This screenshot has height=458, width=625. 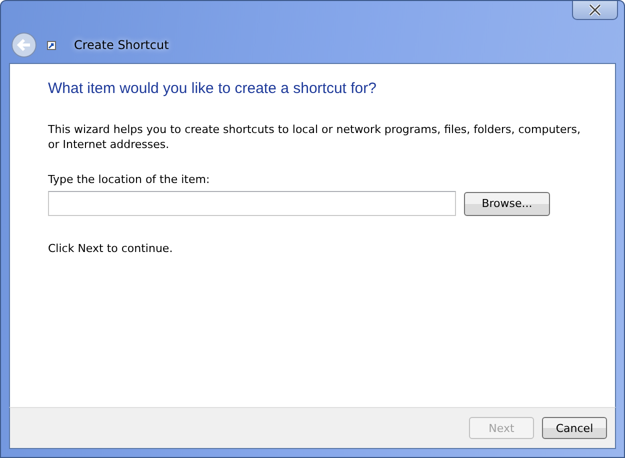 I want to click on shortcut-icon, so click(x=51, y=45).